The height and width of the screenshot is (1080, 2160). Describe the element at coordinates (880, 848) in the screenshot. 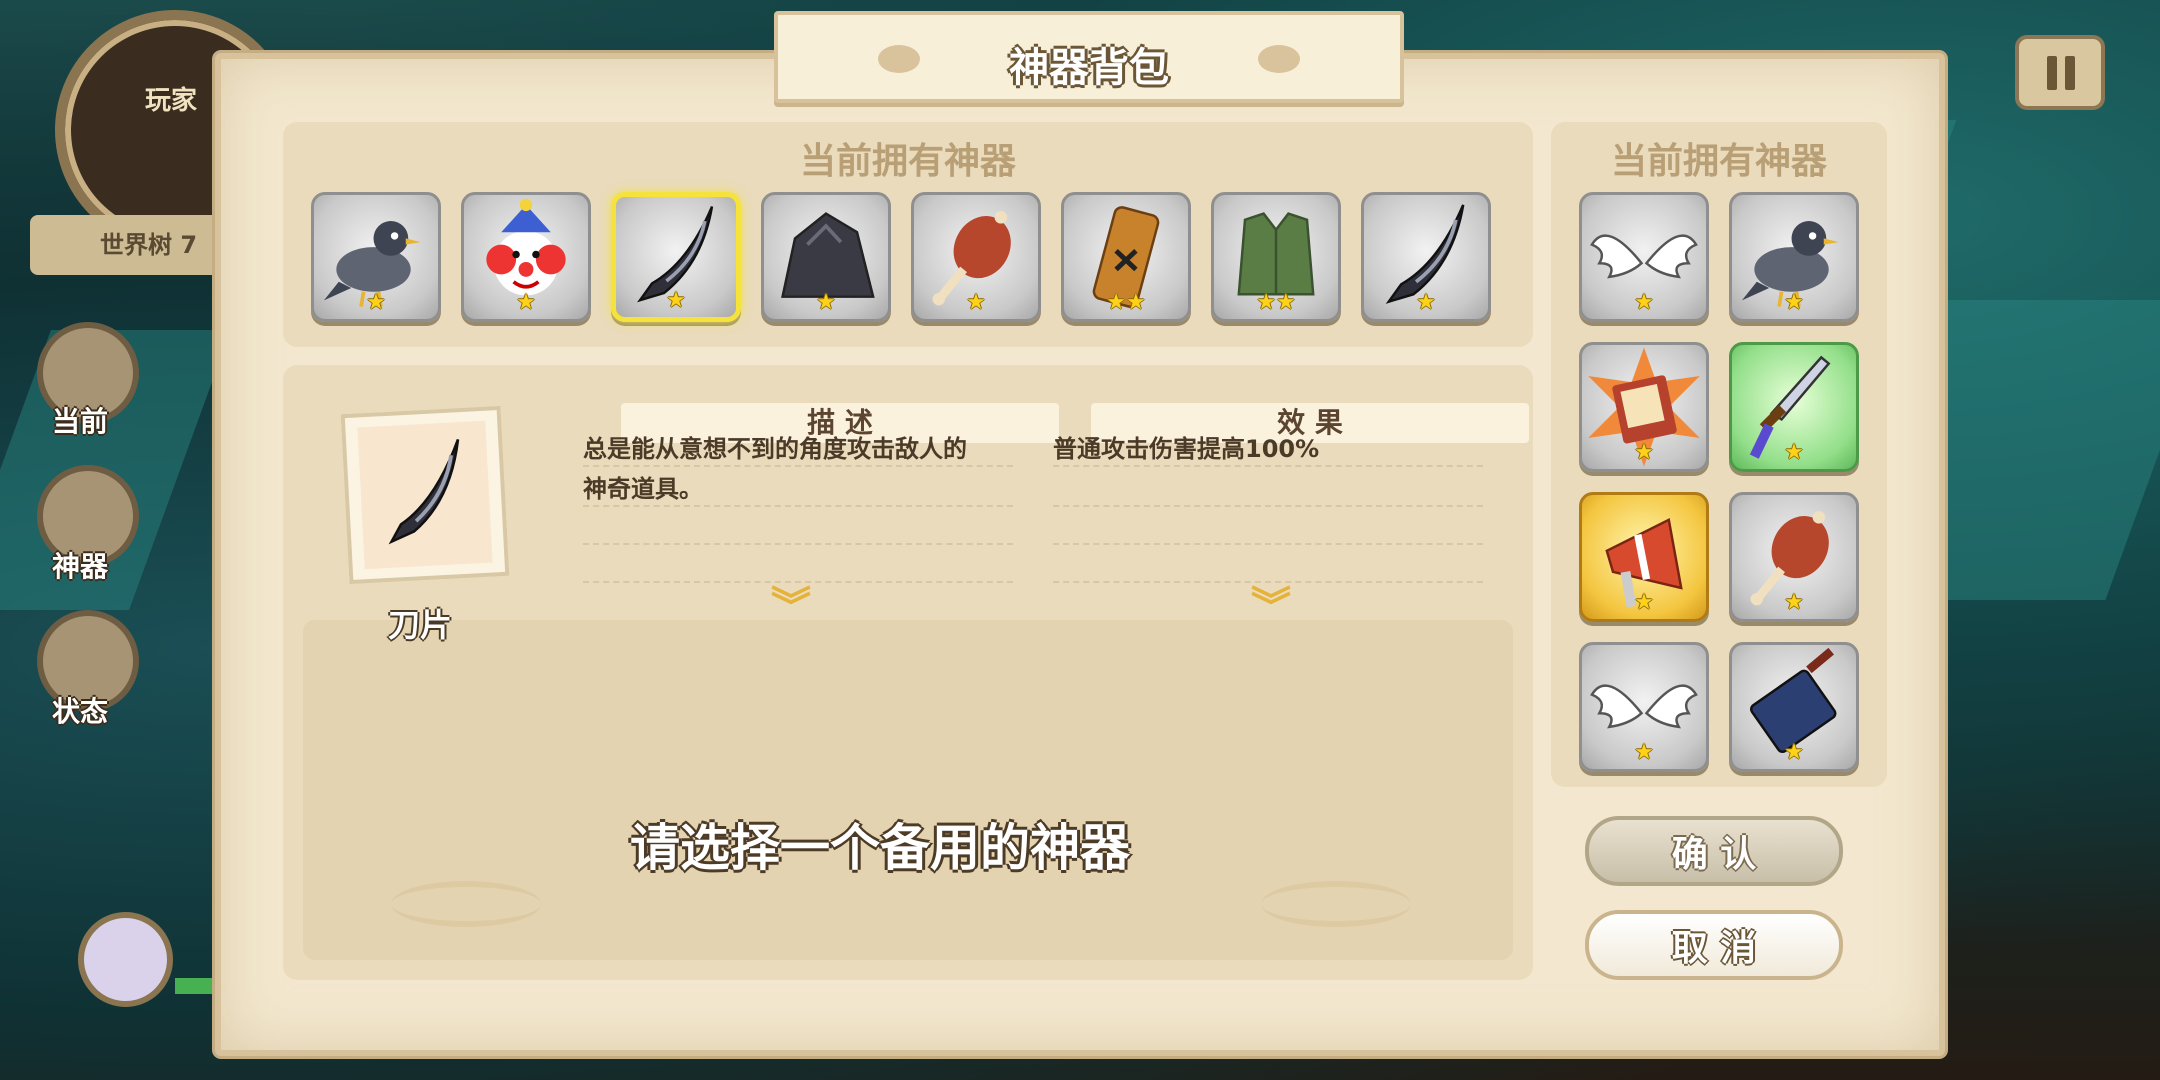

I see `select-prompt: 请选择一个备用的神器` at that location.